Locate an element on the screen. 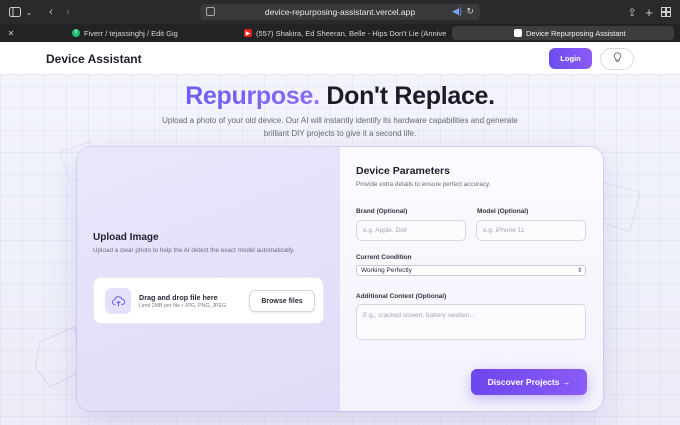  brand-label: Brand (Optional) is located at coordinates (382, 211).